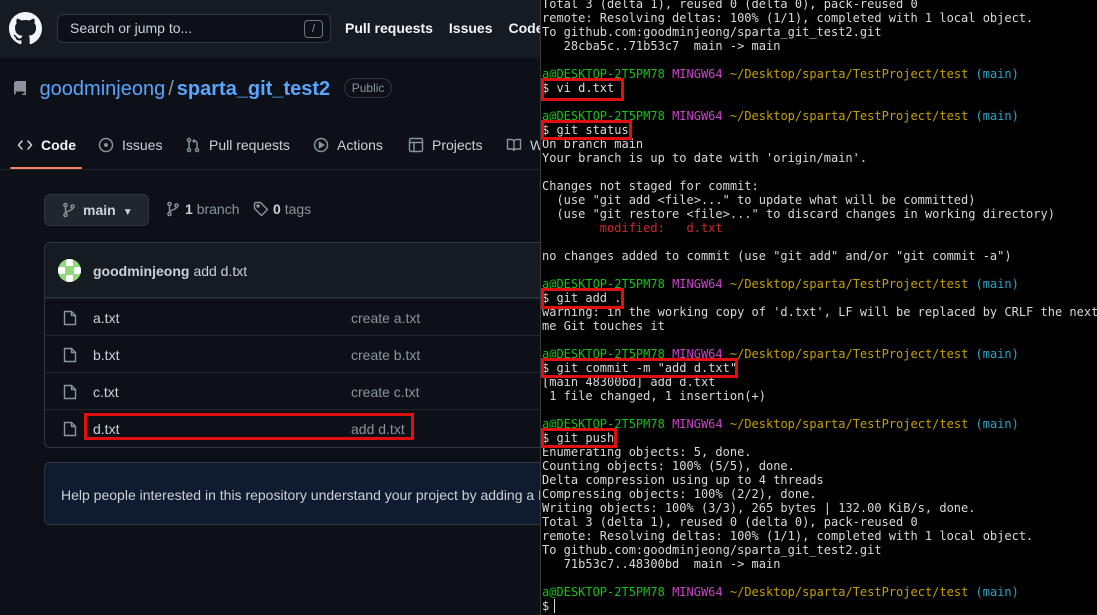 The image size is (1097, 615). What do you see at coordinates (668, 466) in the screenshot?
I see `terminal-line: Counting objects: 100% (5/5), done.` at bounding box center [668, 466].